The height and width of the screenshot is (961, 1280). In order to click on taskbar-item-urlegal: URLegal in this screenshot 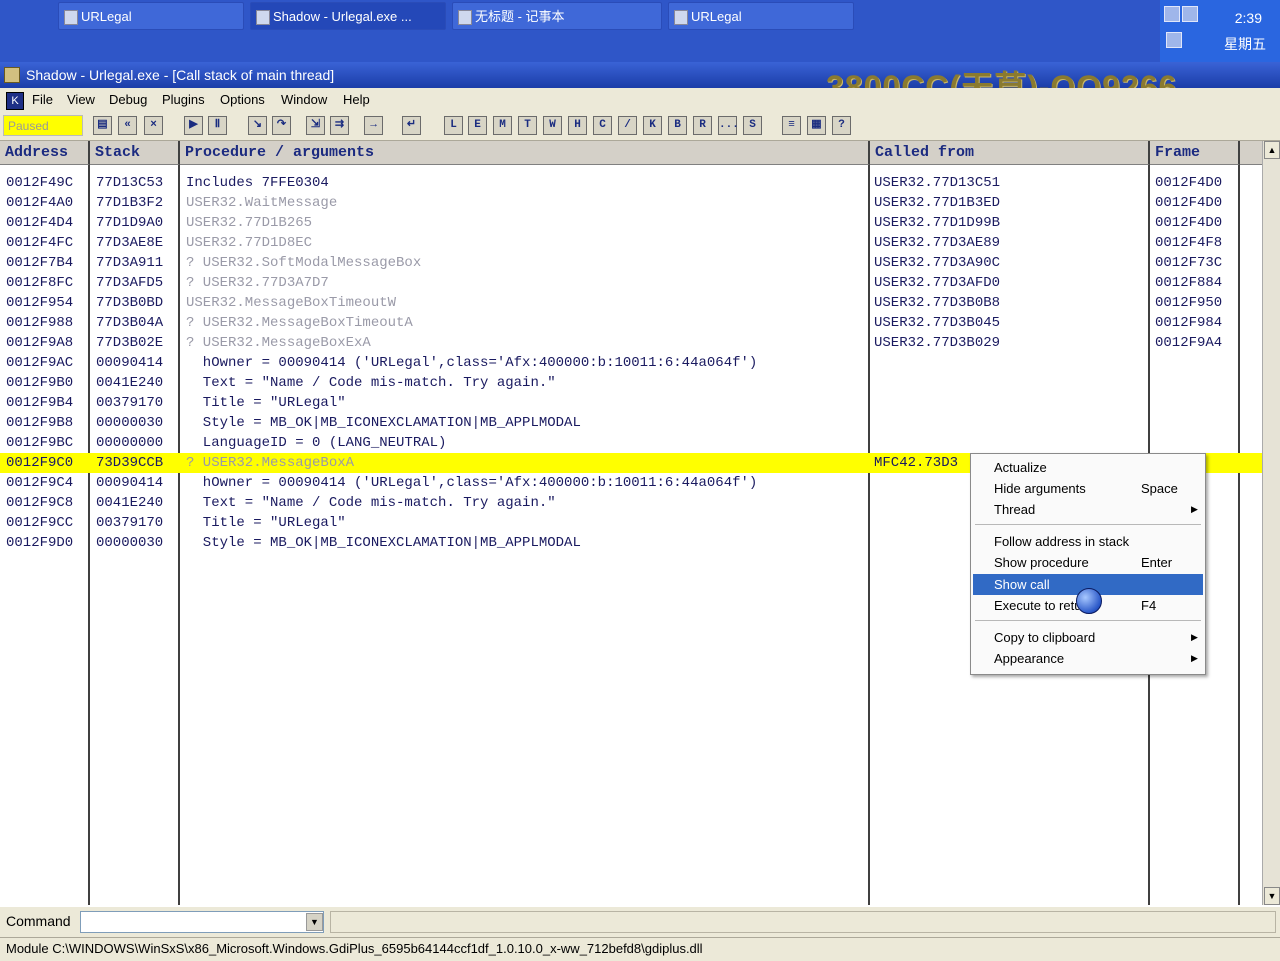, I will do `click(151, 16)`.